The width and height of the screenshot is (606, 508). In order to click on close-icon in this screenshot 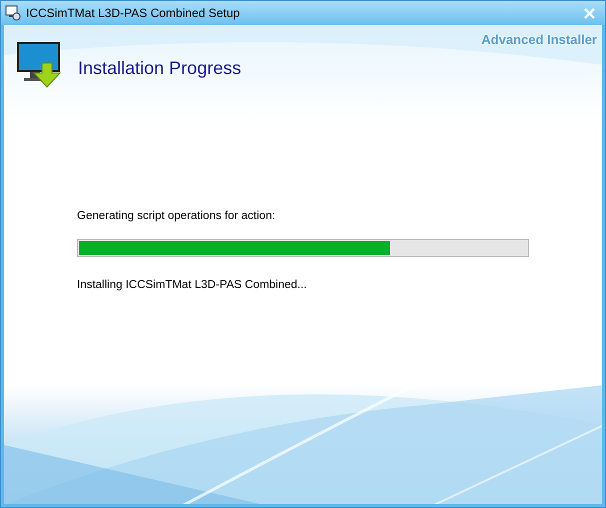, I will do `click(589, 13)`.